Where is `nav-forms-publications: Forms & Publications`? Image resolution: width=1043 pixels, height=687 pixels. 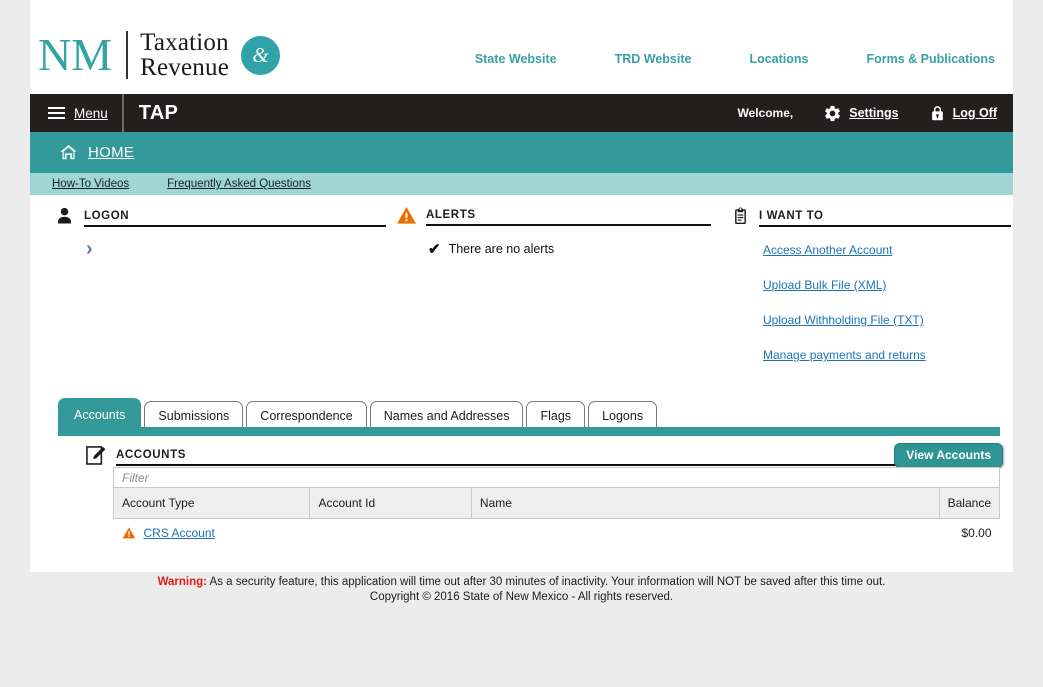
nav-forms-publications: Forms & Publications is located at coordinates (931, 59).